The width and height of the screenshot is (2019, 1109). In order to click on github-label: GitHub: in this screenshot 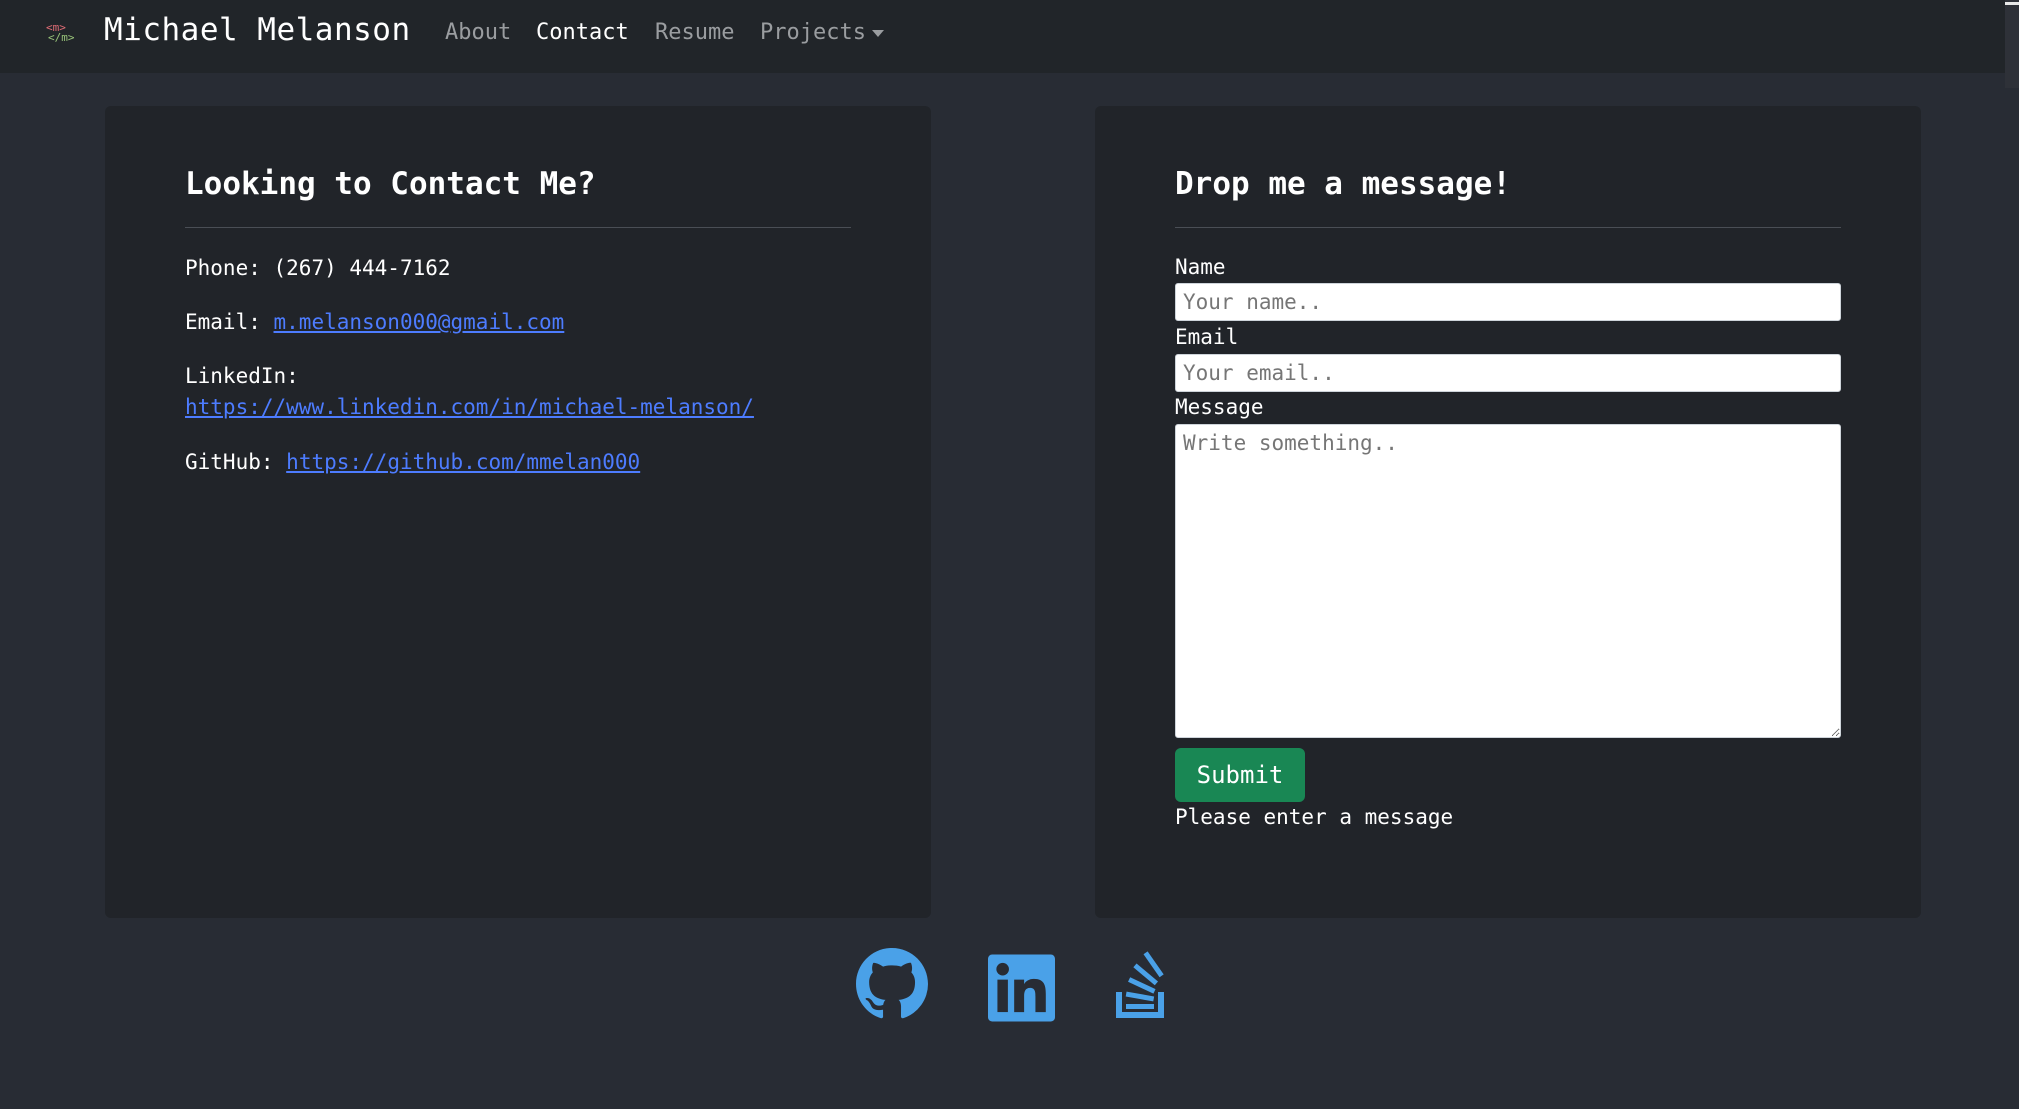, I will do `click(229, 462)`.